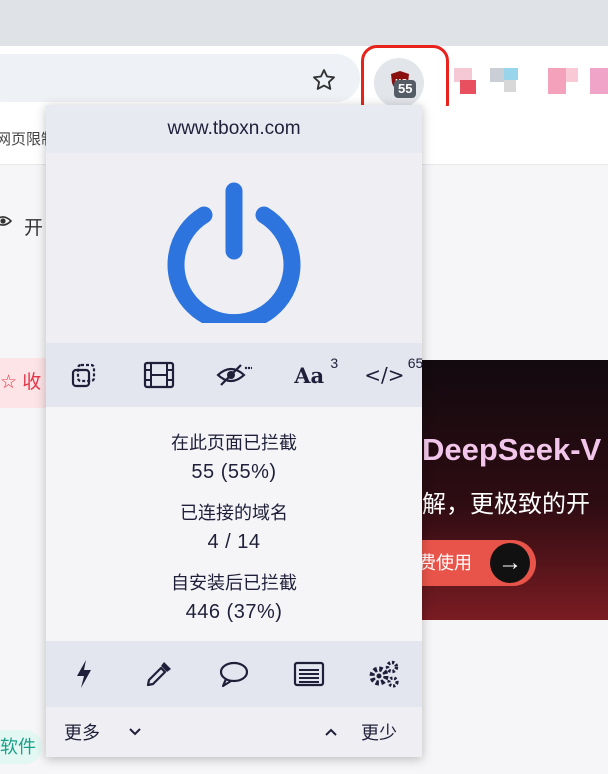  Describe the element at coordinates (415, 363) in the screenshot. I see `scripts-count: 65` at that location.